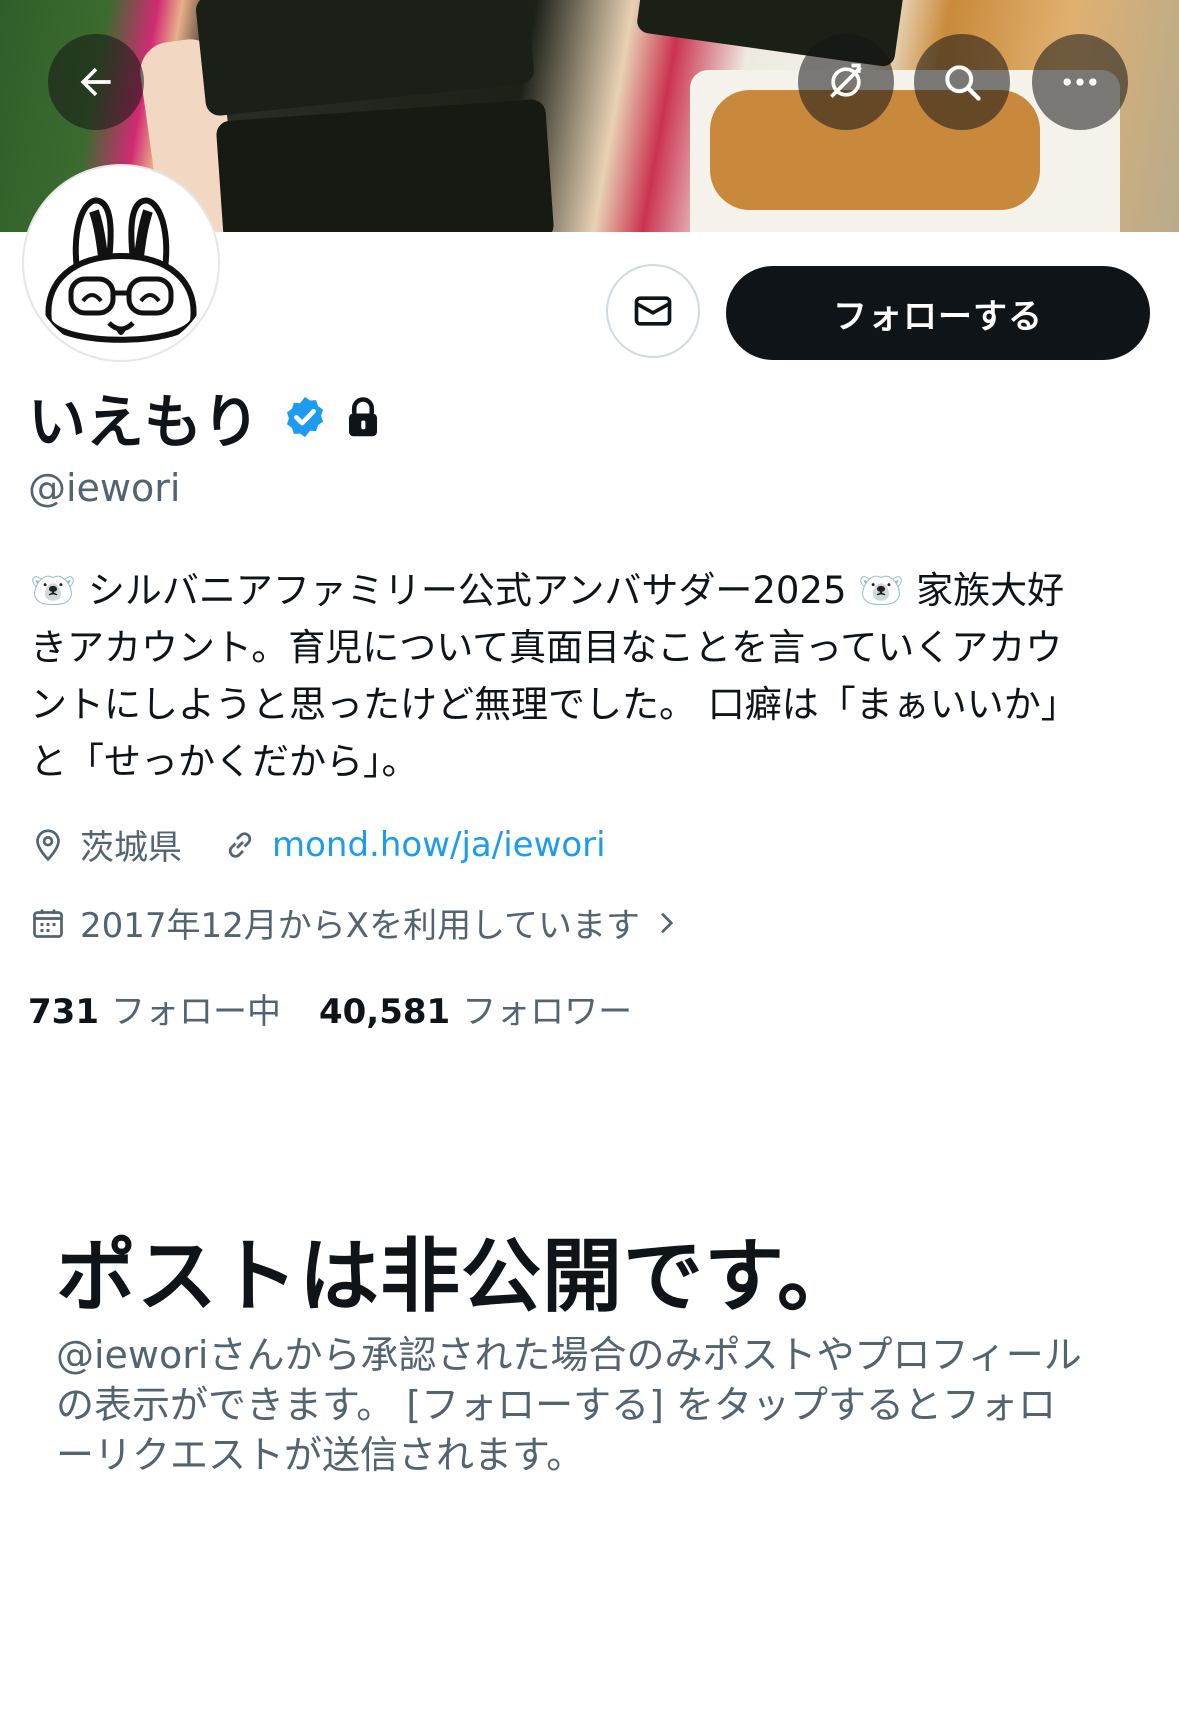 This screenshot has height=1736, width=1179. What do you see at coordinates (363, 417) in the screenshot?
I see `lock-icon` at bounding box center [363, 417].